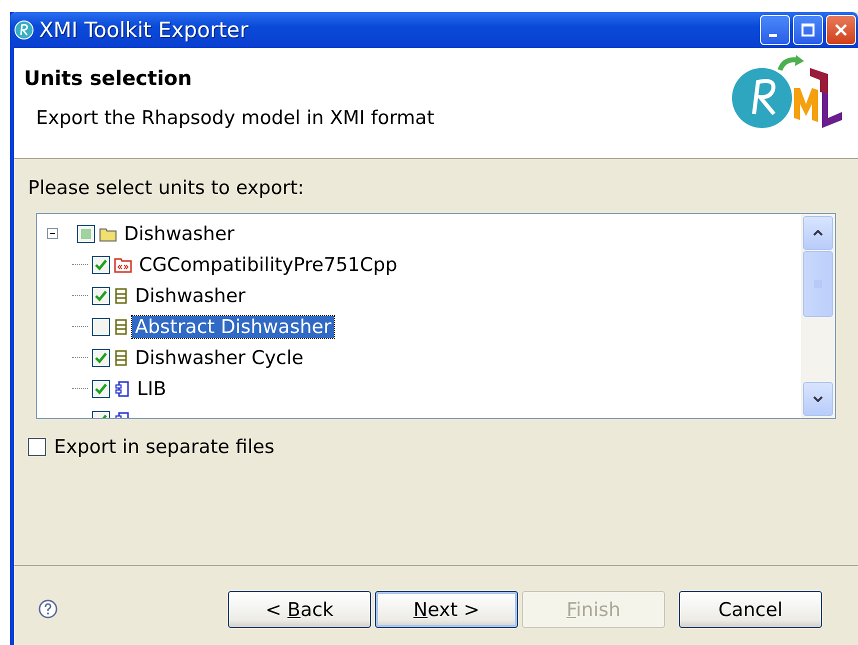 This screenshot has height=645, width=858. I want to click on collapse-icon, so click(52, 233).